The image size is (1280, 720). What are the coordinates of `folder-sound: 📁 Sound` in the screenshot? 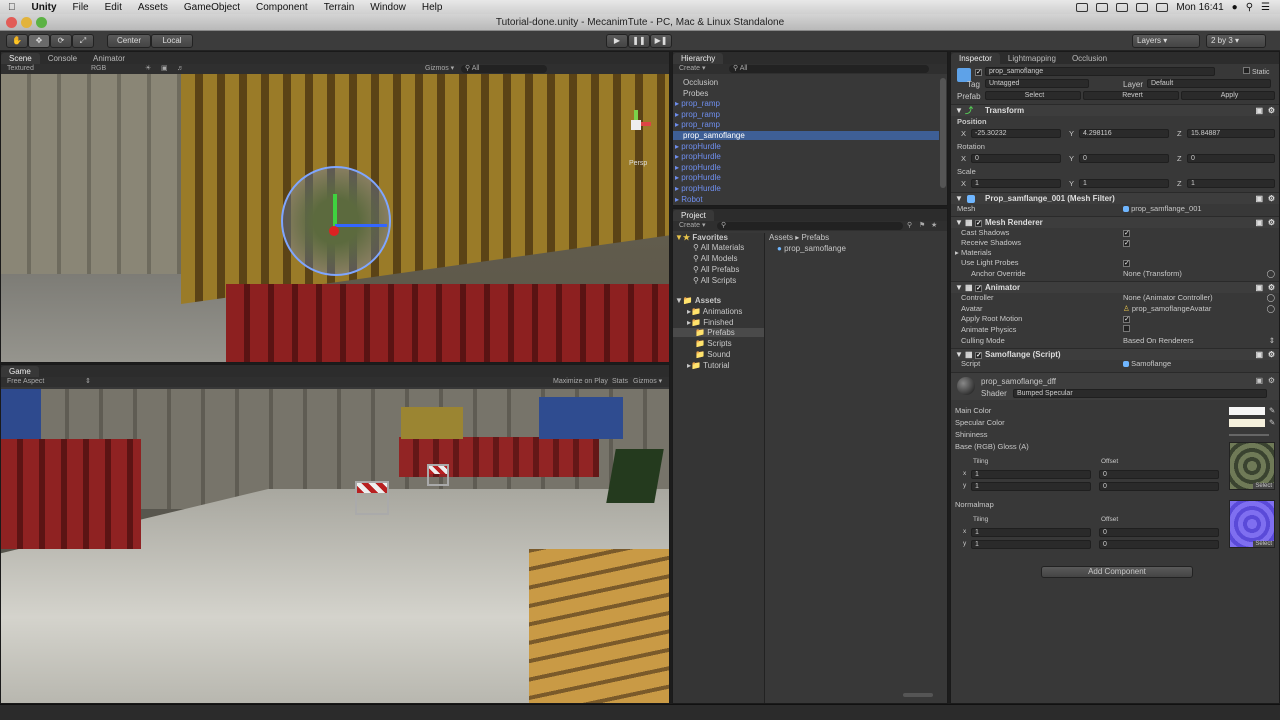 It's located at (712, 354).